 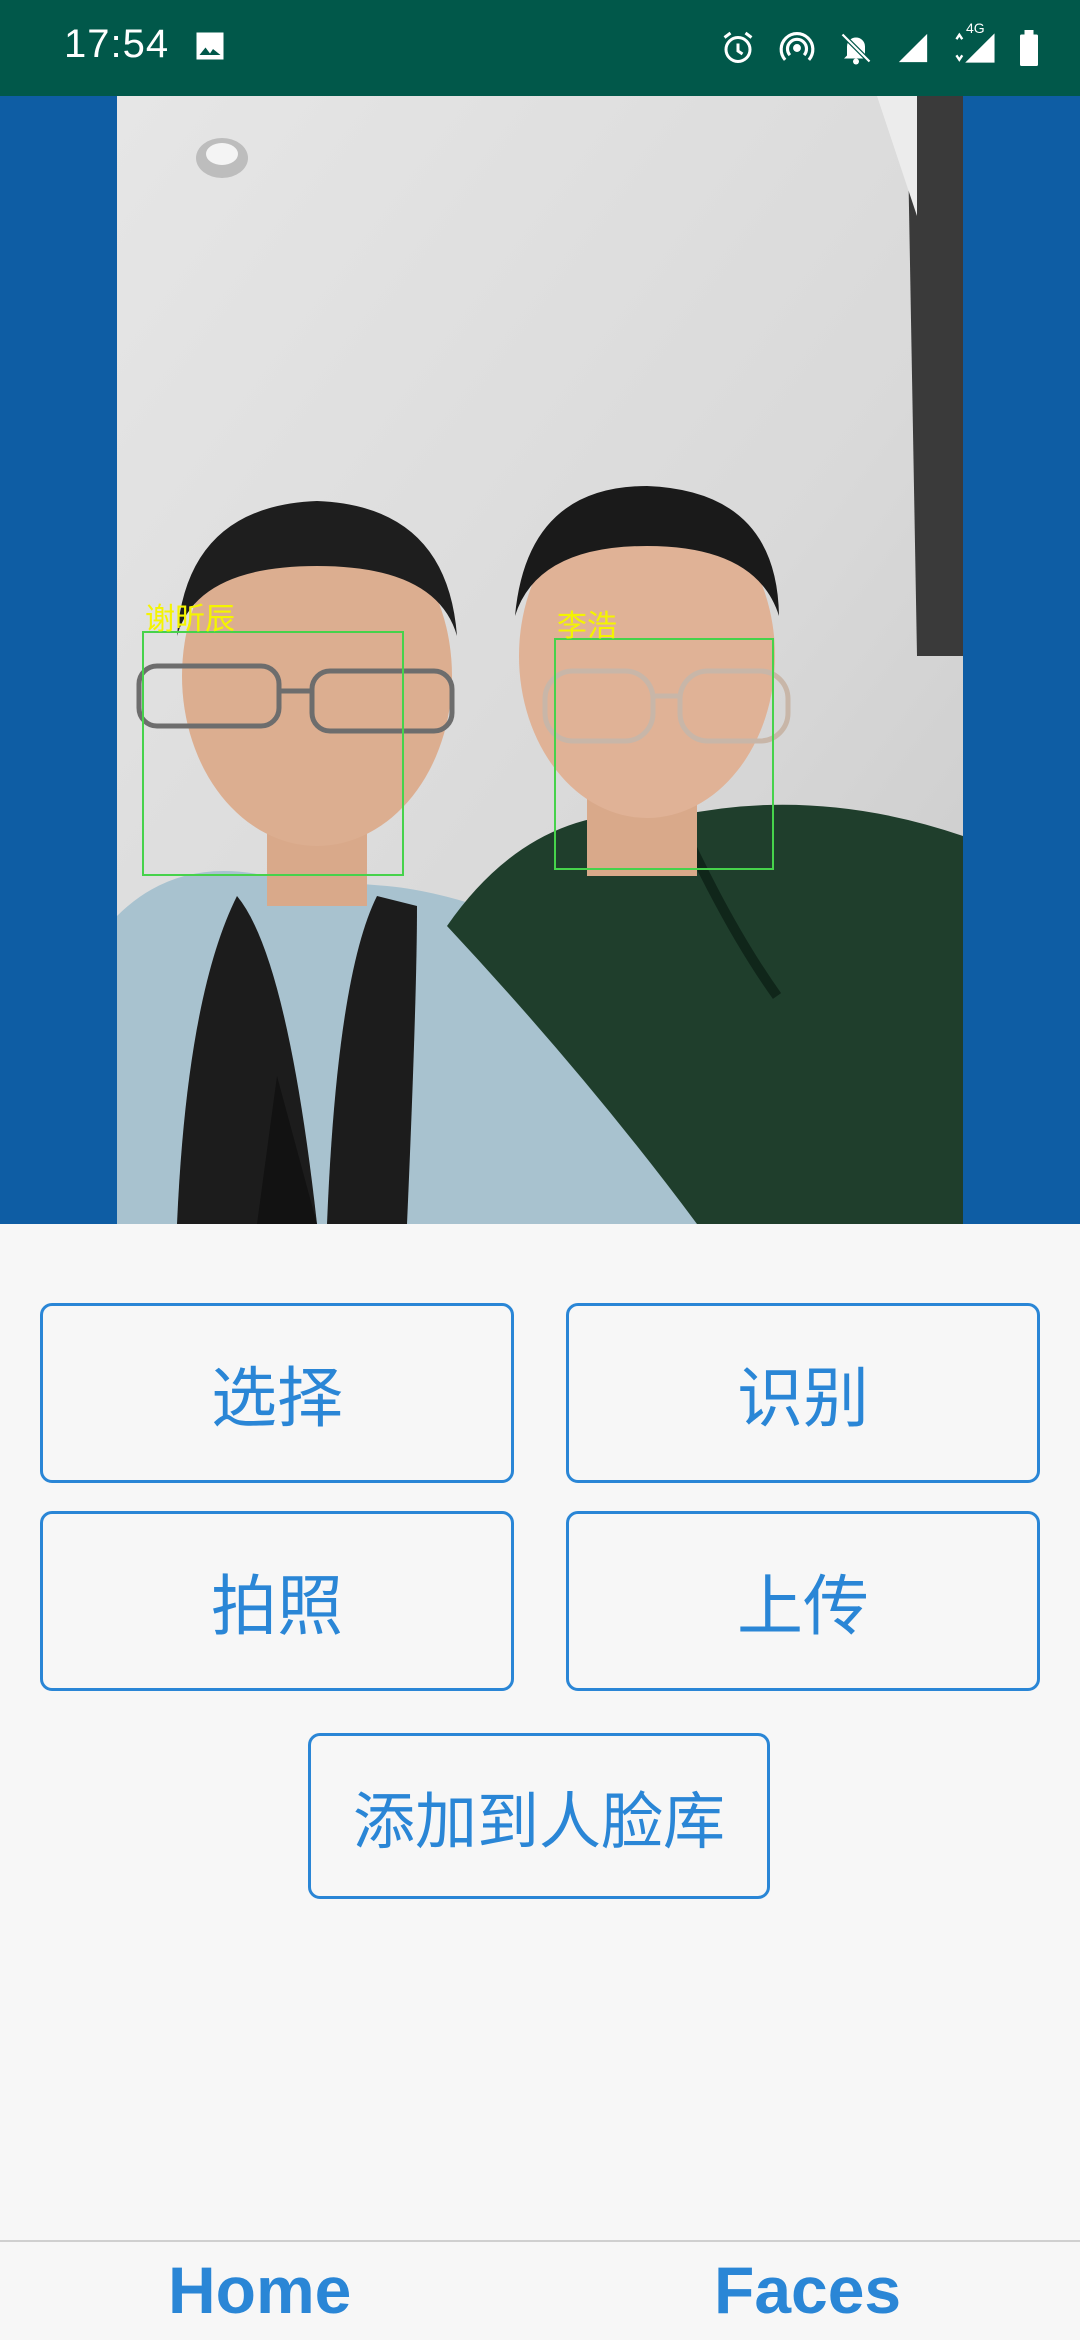 I want to click on take-photo-button: 拍照, so click(x=277, y=1601).